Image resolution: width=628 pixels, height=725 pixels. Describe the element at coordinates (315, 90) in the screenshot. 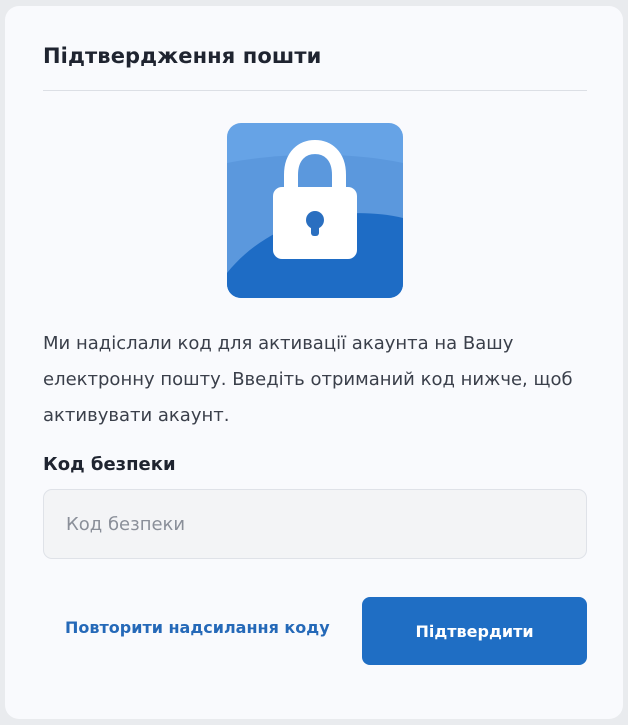

I see `title-divider` at that location.